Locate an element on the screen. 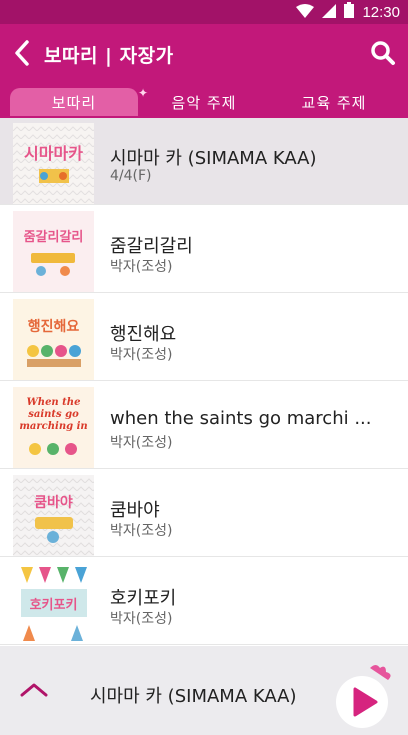  song-title: 시마마 카 (SIMAMA KAA) is located at coordinates (213, 158).